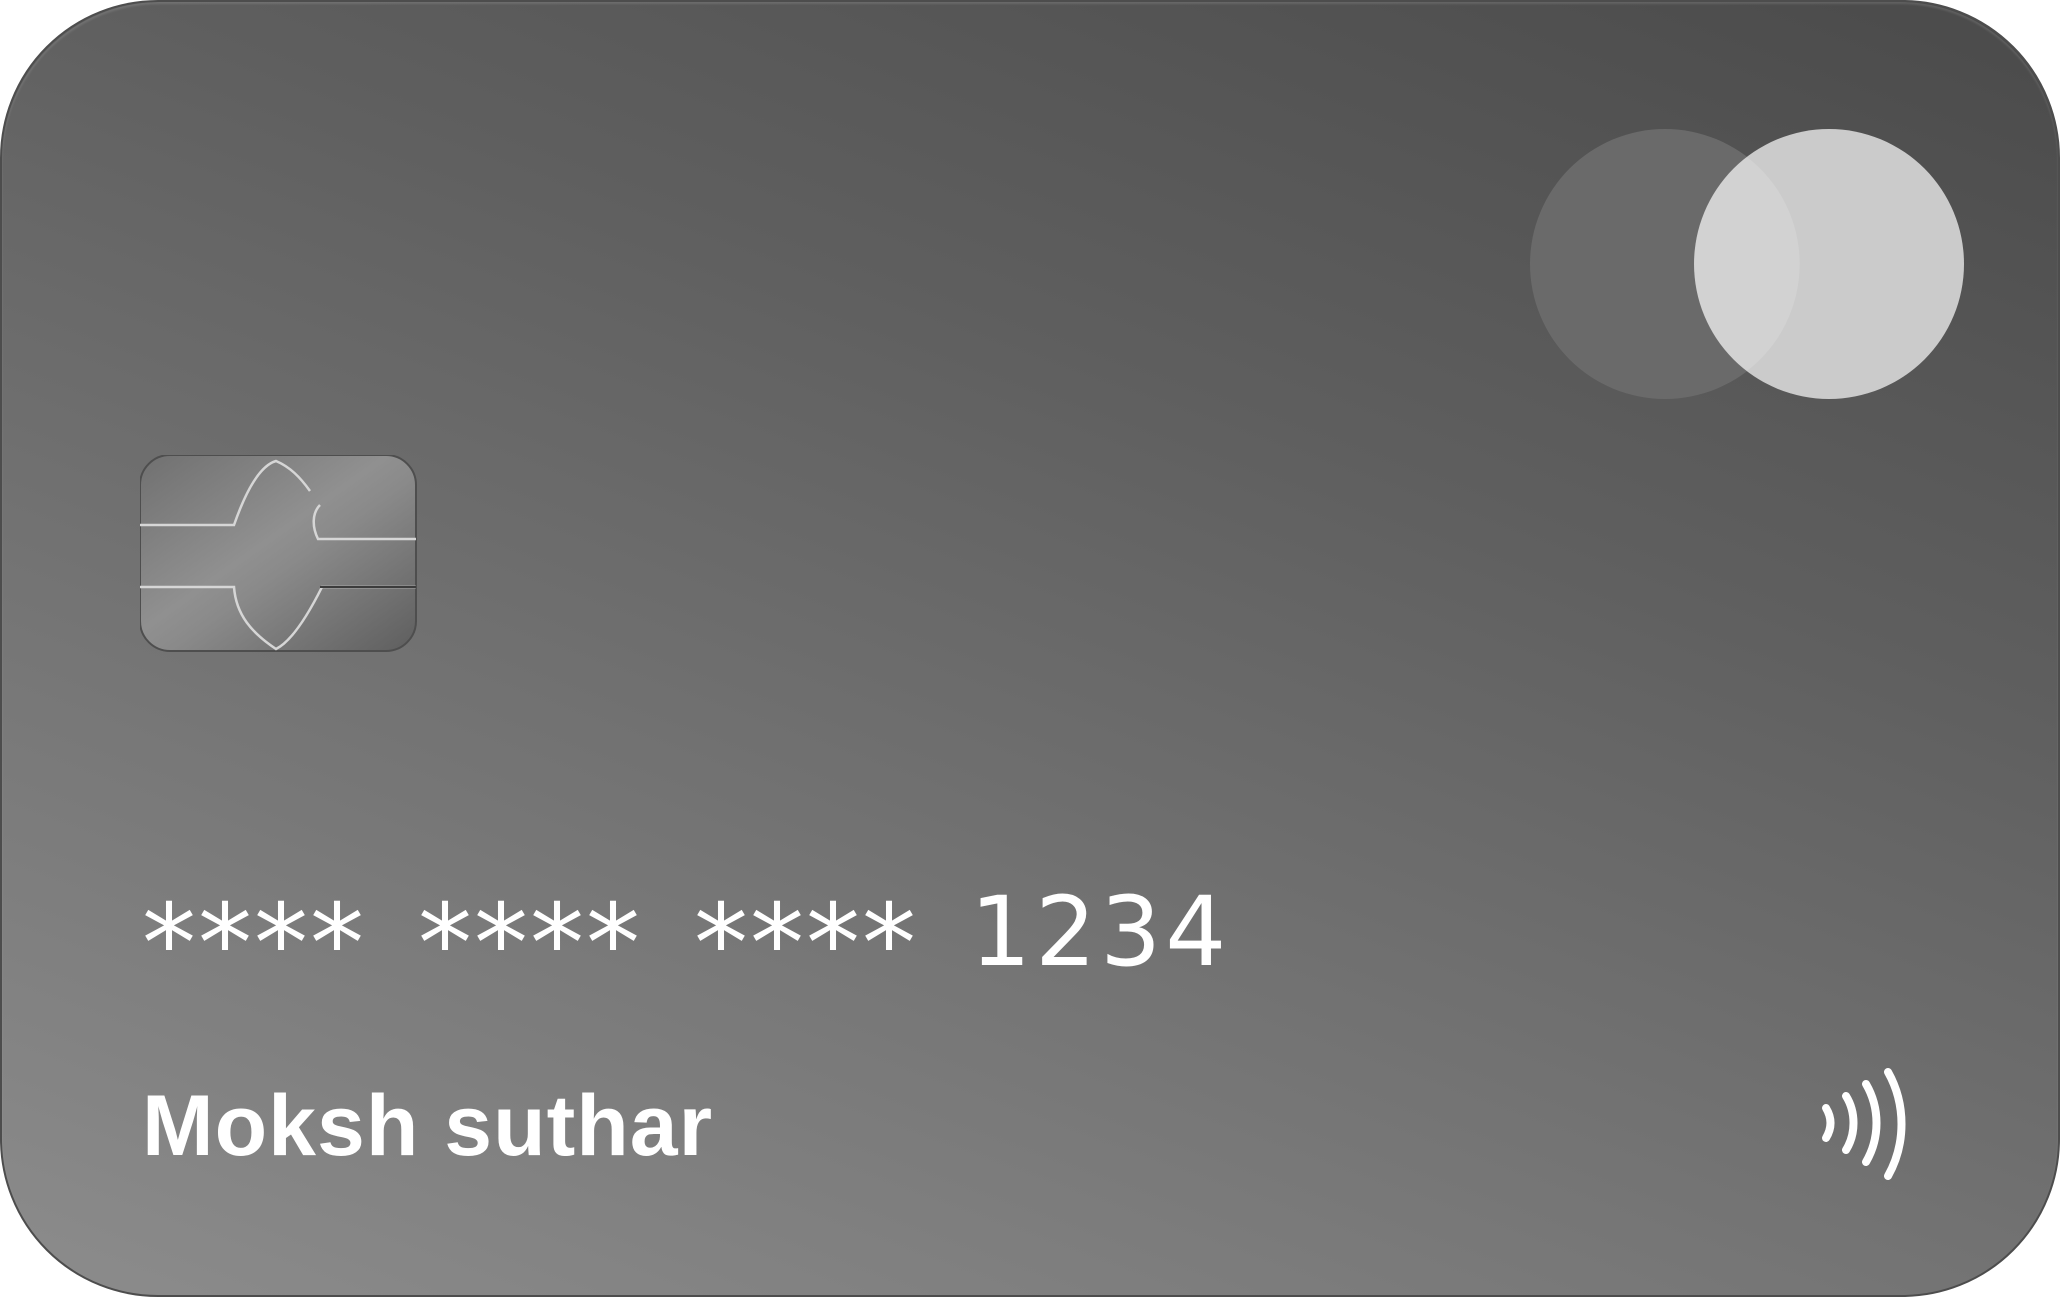 The height and width of the screenshot is (1301, 2064). What do you see at coordinates (530, 944) in the screenshot?
I see `card-number-group-2: ****` at bounding box center [530, 944].